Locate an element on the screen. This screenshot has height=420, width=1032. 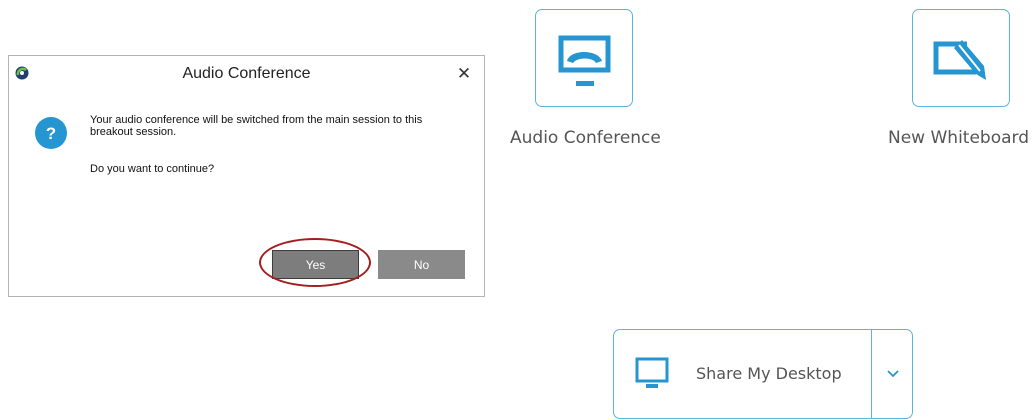
question-icon: ? is located at coordinates (51, 133).